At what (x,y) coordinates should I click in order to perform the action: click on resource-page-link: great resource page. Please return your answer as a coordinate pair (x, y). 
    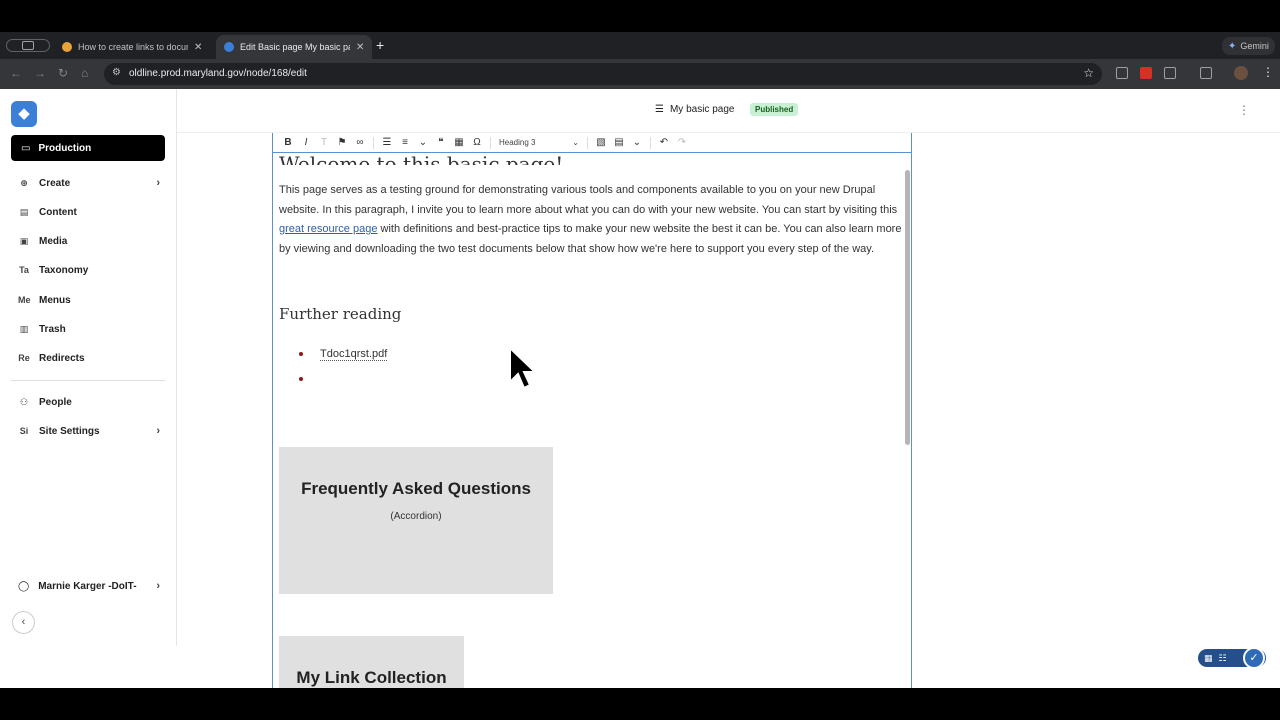
    Looking at the image, I should click on (328, 229).